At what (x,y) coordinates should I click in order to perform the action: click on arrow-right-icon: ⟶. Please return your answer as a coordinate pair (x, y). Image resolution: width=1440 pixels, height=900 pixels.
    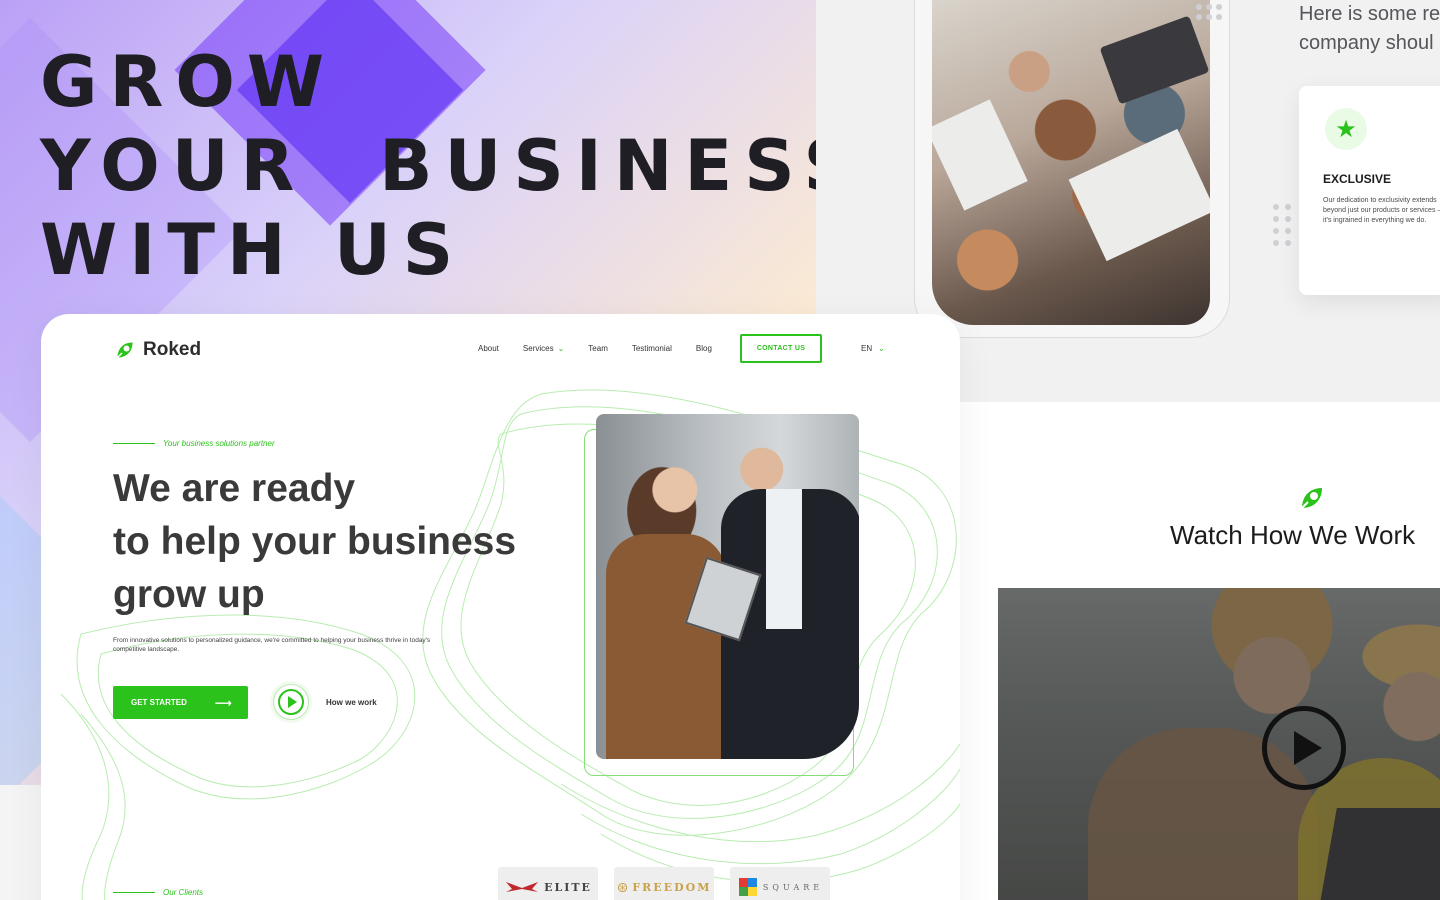
    Looking at the image, I should click on (223, 702).